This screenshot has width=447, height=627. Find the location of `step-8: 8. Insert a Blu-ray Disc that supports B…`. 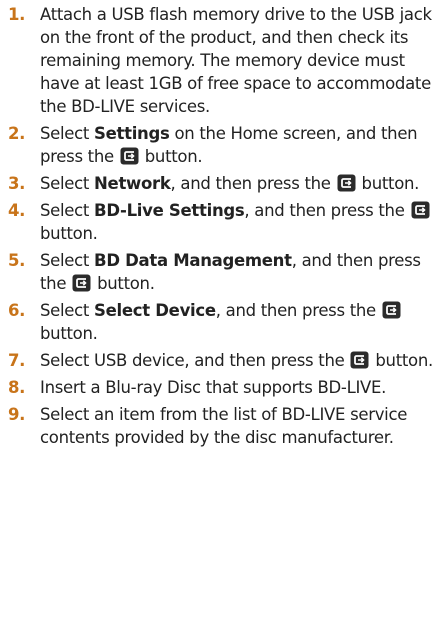

step-8: 8. Insert a Blu-ray Disc that supports B… is located at coordinates (223, 387).